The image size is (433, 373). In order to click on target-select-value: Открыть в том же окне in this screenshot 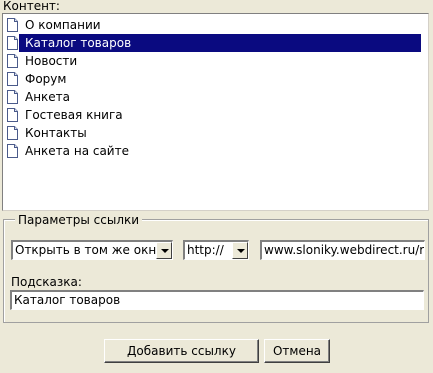, I will do `click(86, 250)`.